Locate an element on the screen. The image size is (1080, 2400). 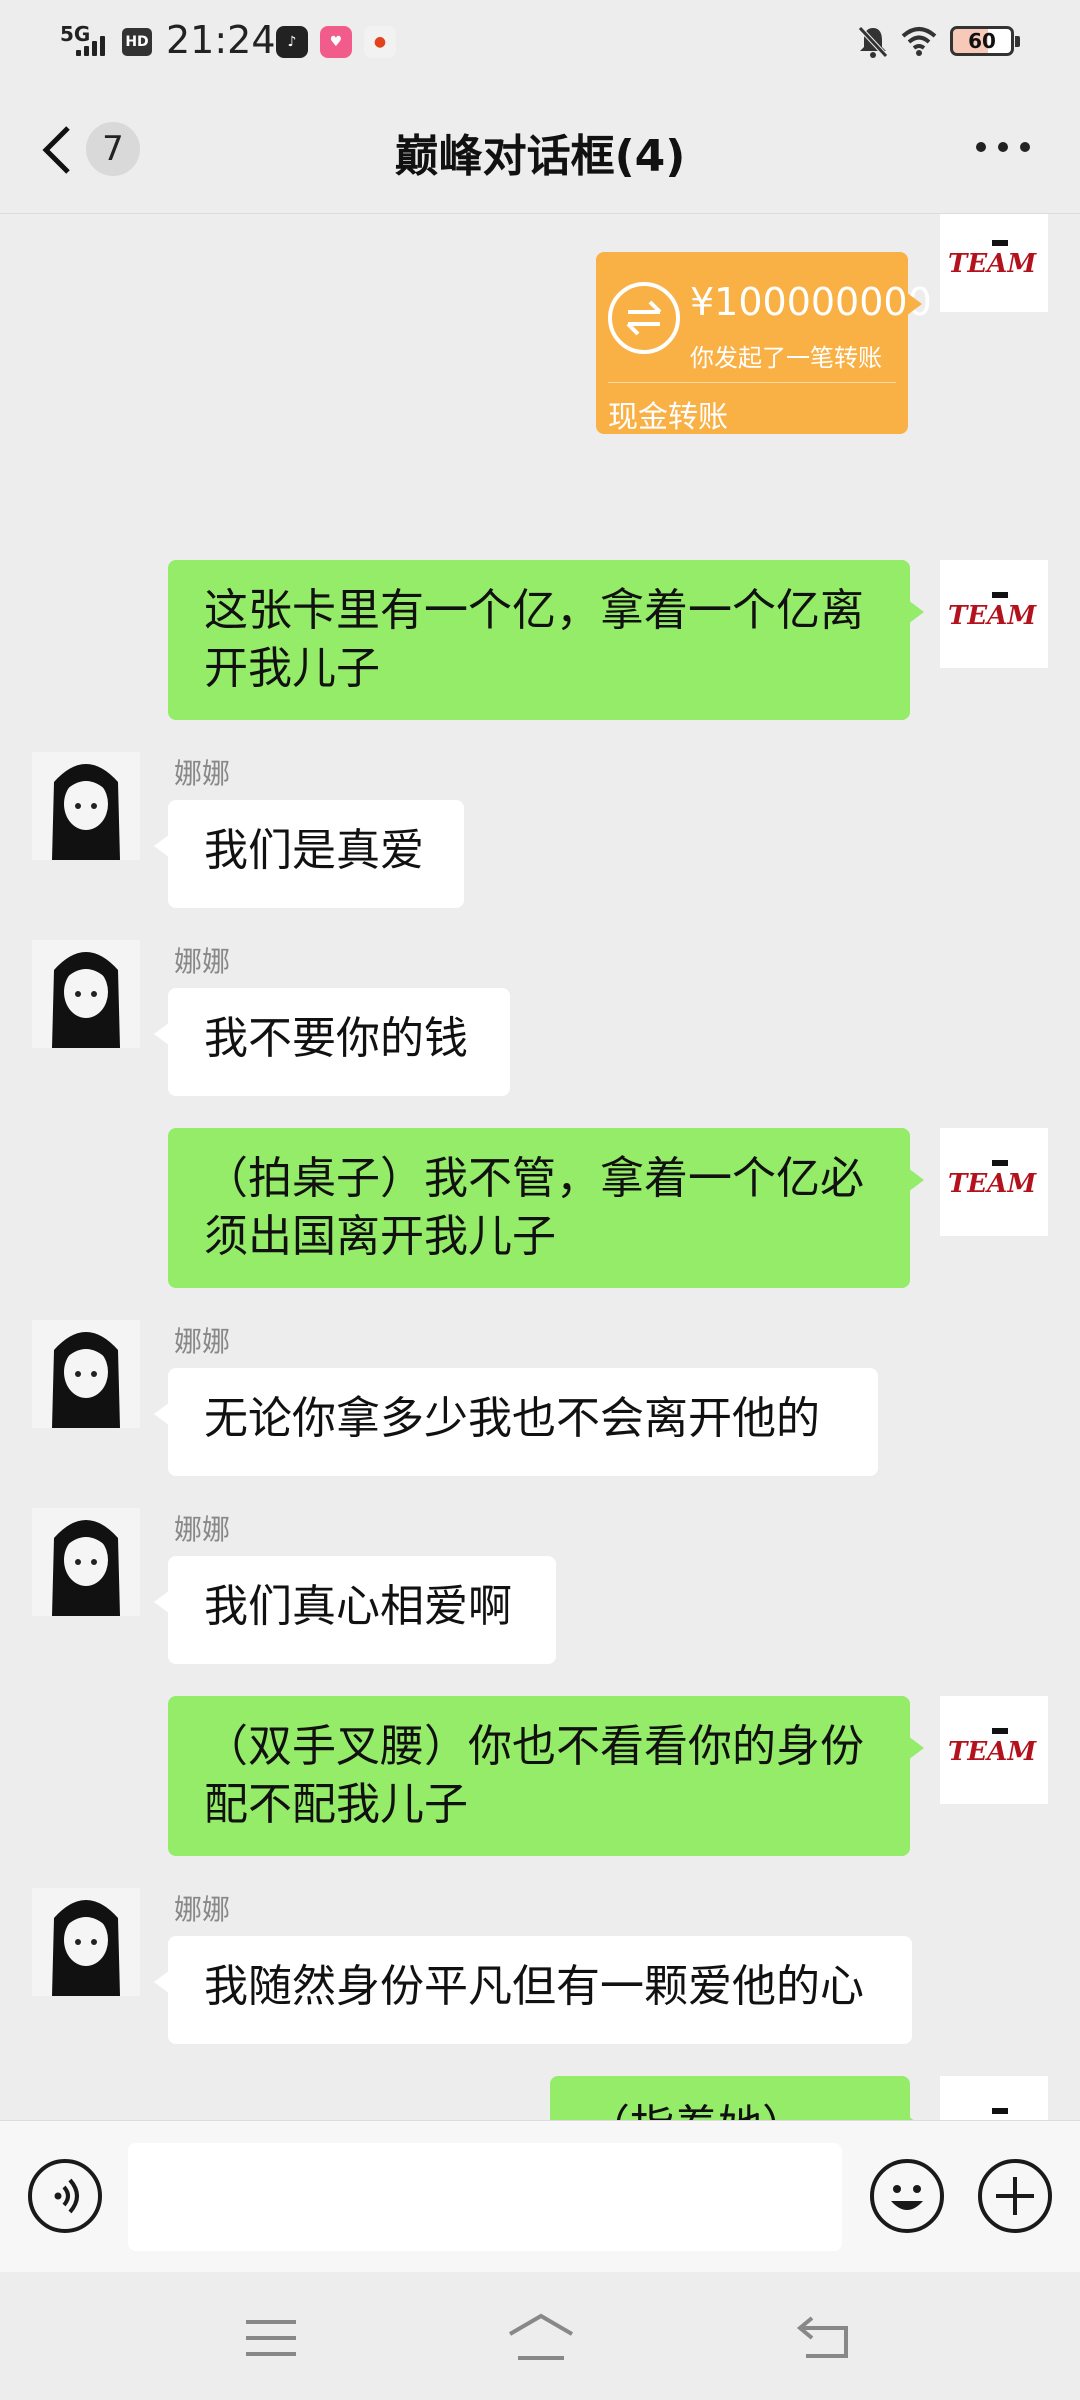
chat-header: 7 巅峰对话框(4) is located at coordinates (540, 149).